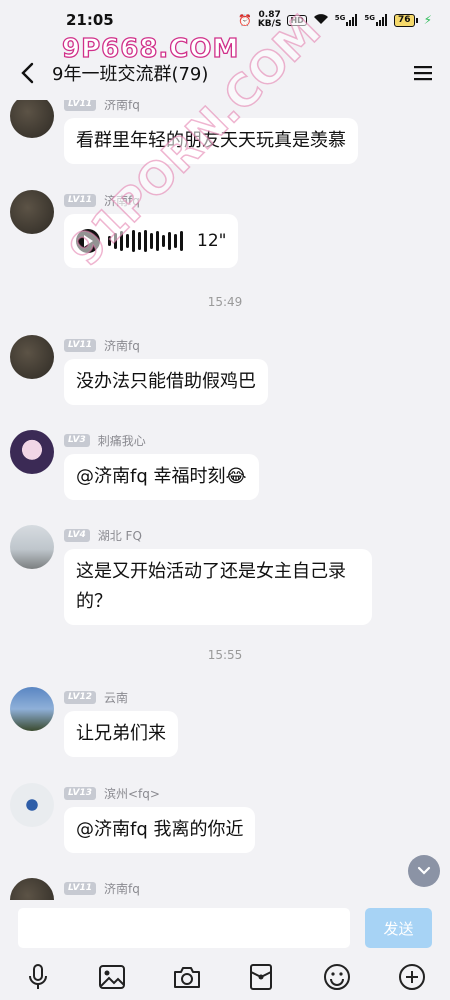 This screenshot has width=450, height=1000. I want to click on input-bar: 发送, so click(225, 950).